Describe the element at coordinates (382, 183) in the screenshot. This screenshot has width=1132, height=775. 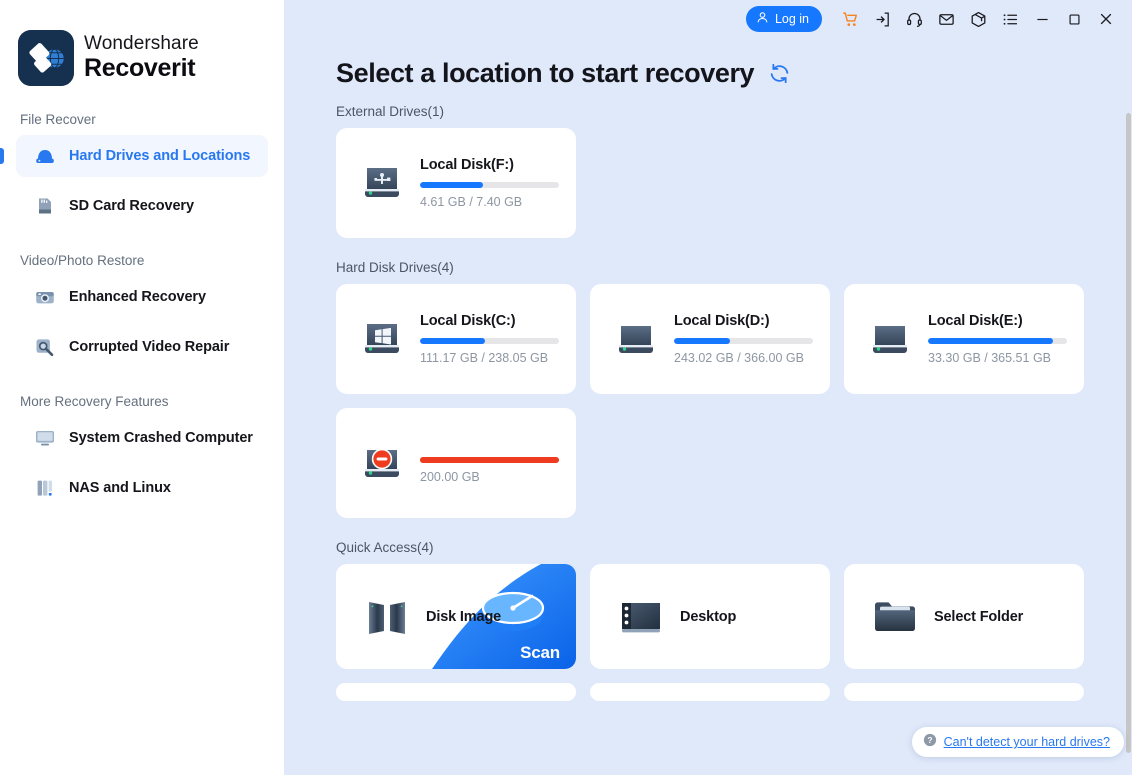
I see `usb-drive-icon` at that location.